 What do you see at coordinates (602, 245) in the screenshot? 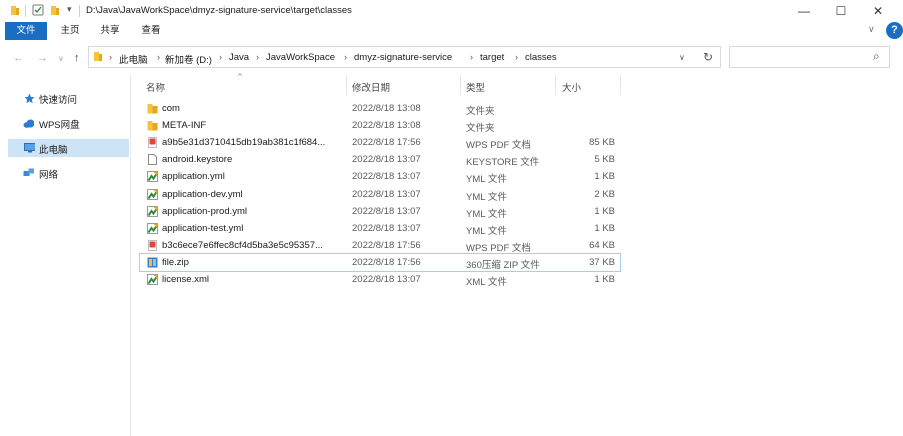
I see `file-size: 64 KB` at bounding box center [602, 245].